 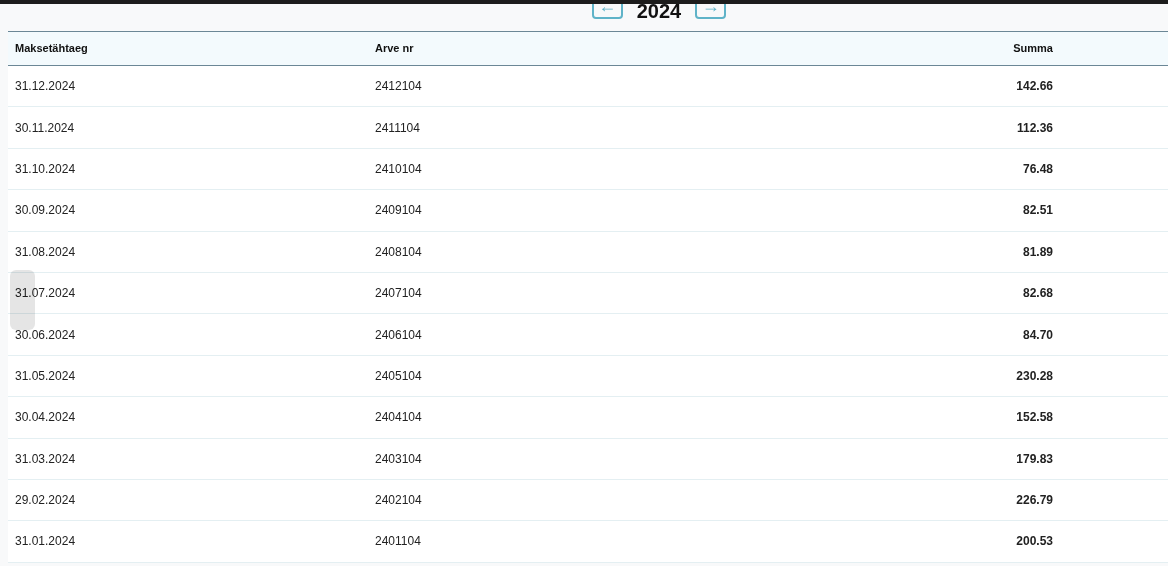 What do you see at coordinates (51, 49) in the screenshot?
I see `column-header: Maksetähtaeg` at bounding box center [51, 49].